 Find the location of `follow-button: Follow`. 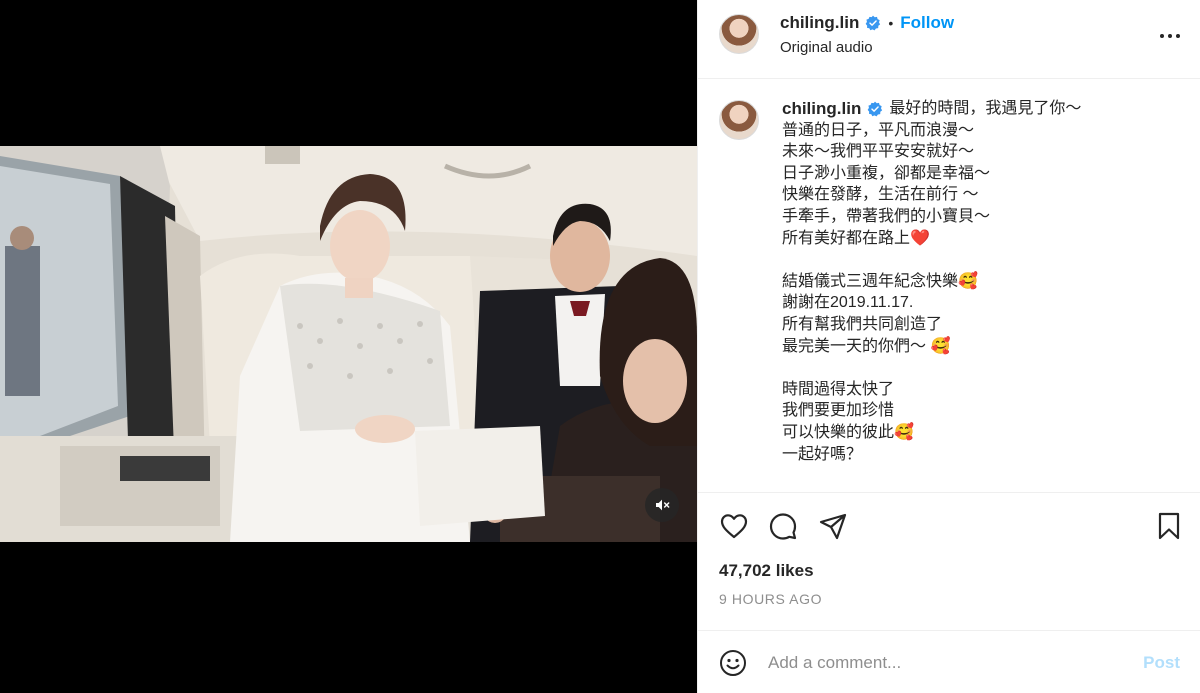

follow-button: Follow is located at coordinates (927, 23).